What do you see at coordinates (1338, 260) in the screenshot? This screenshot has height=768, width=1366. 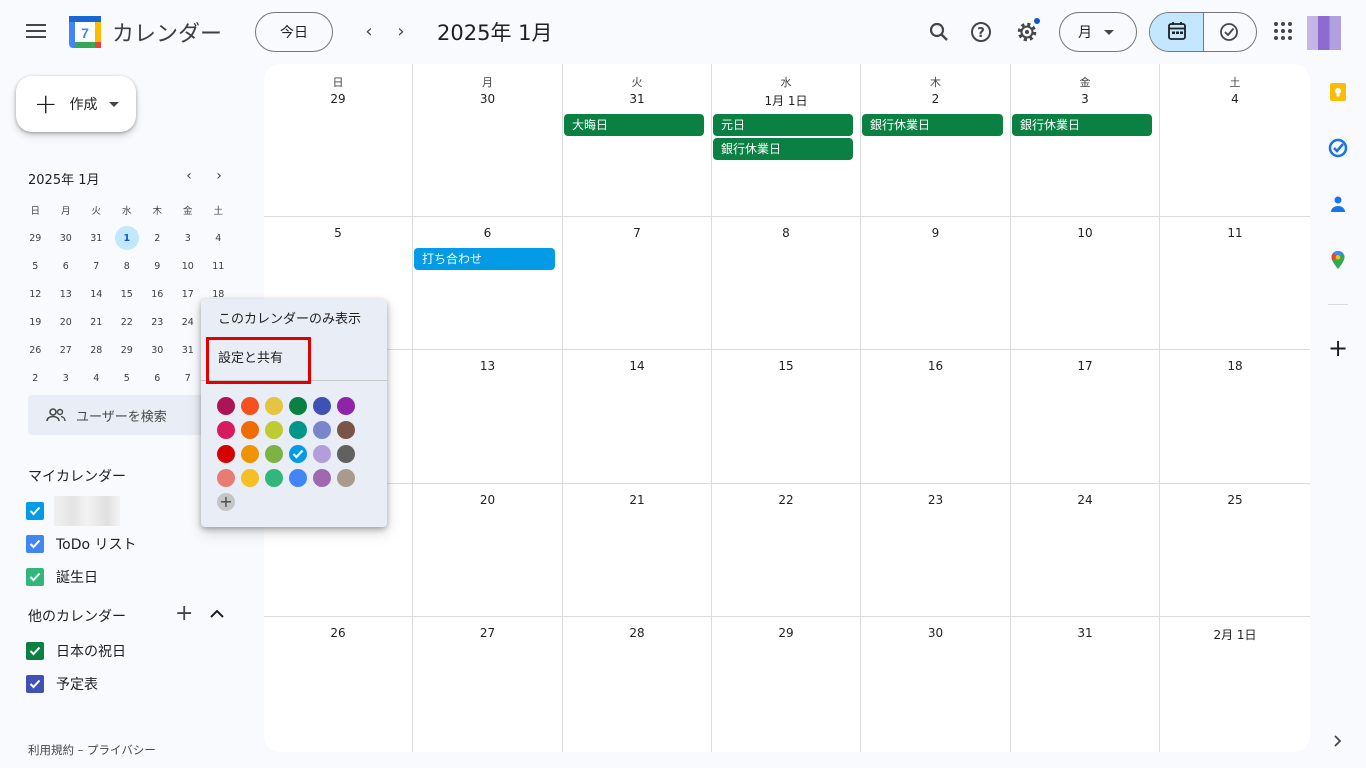 I see `maps-icon` at bounding box center [1338, 260].